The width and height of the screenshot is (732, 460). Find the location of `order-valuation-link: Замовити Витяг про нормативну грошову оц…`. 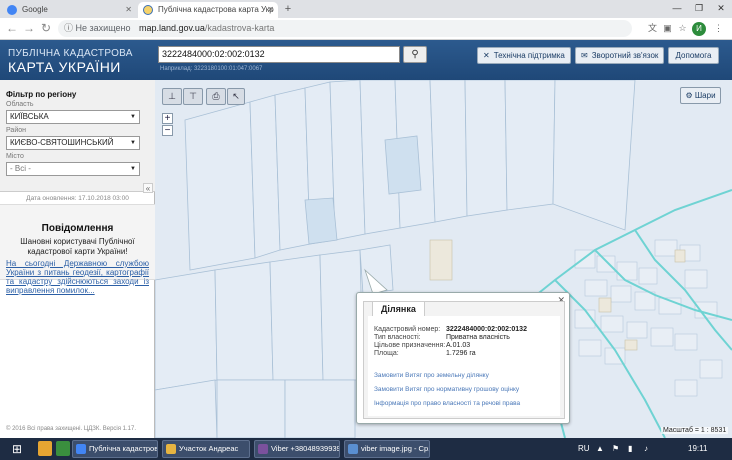

order-valuation-link: Замовити Витяг про нормативну грошову оц… is located at coordinates (446, 389).